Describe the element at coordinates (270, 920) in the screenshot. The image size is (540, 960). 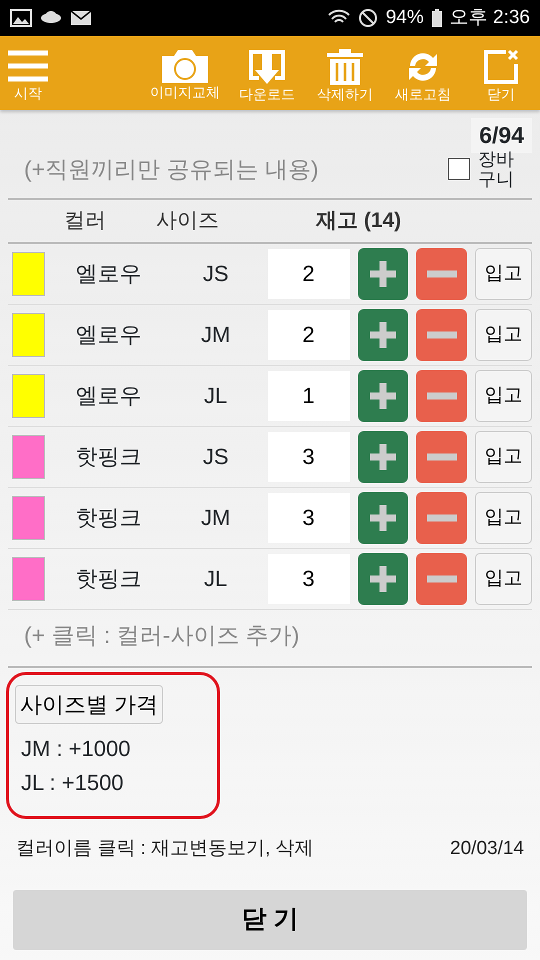
I see `close-button: 닫 기` at that location.